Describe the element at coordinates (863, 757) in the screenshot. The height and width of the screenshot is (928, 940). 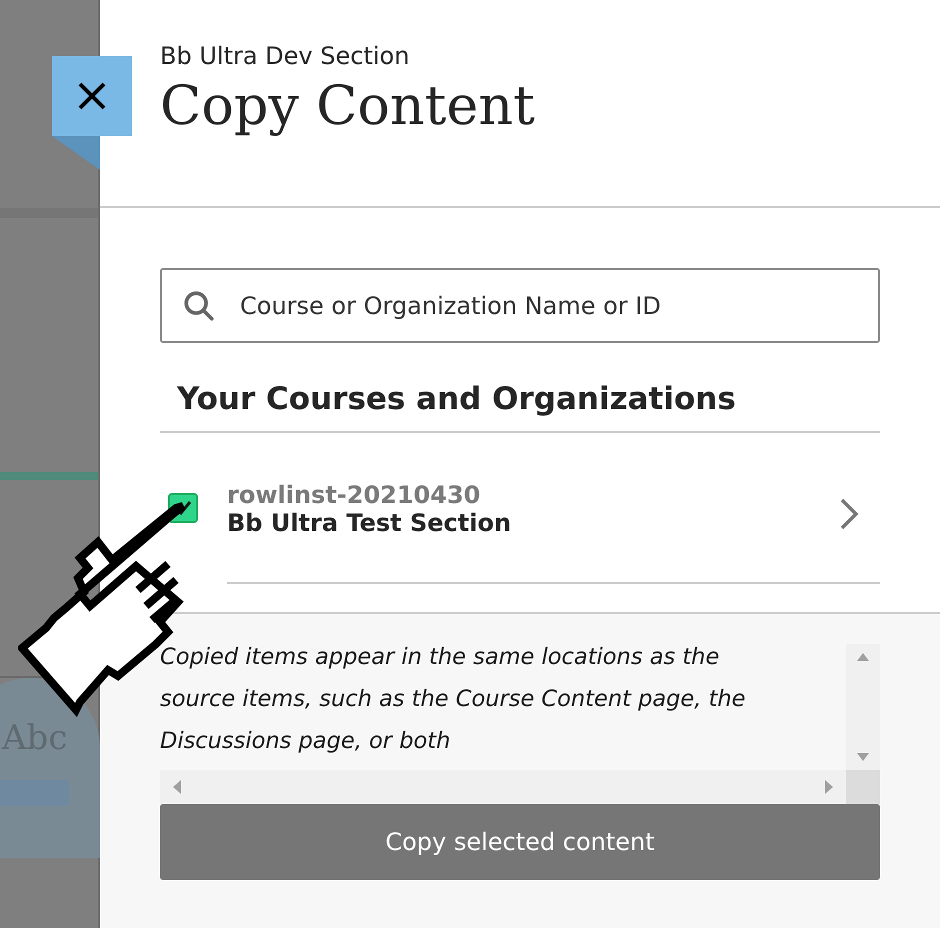
I see `scroll-down-icon` at that location.